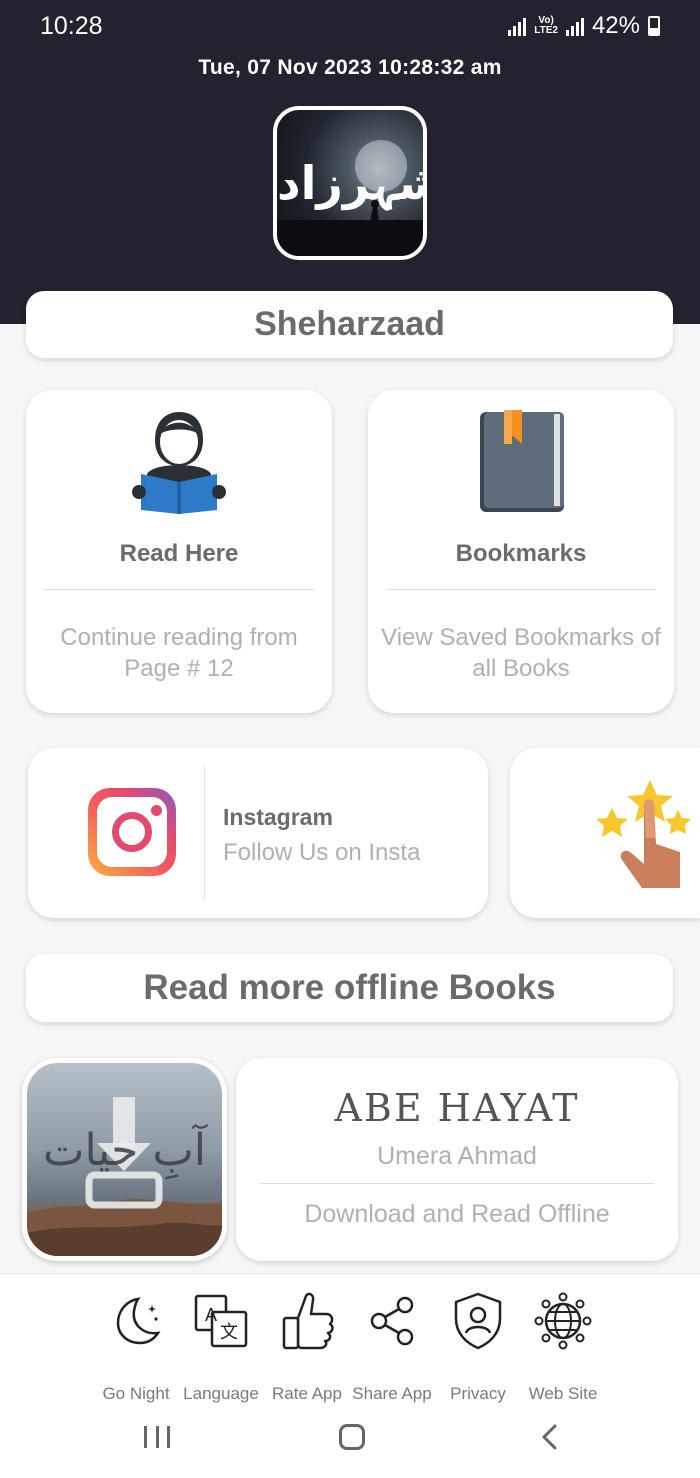 The width and height of the screenshot is (700, 1478). I want to click on download-read-offline: Download and Read Offline, so click(457, 1214).